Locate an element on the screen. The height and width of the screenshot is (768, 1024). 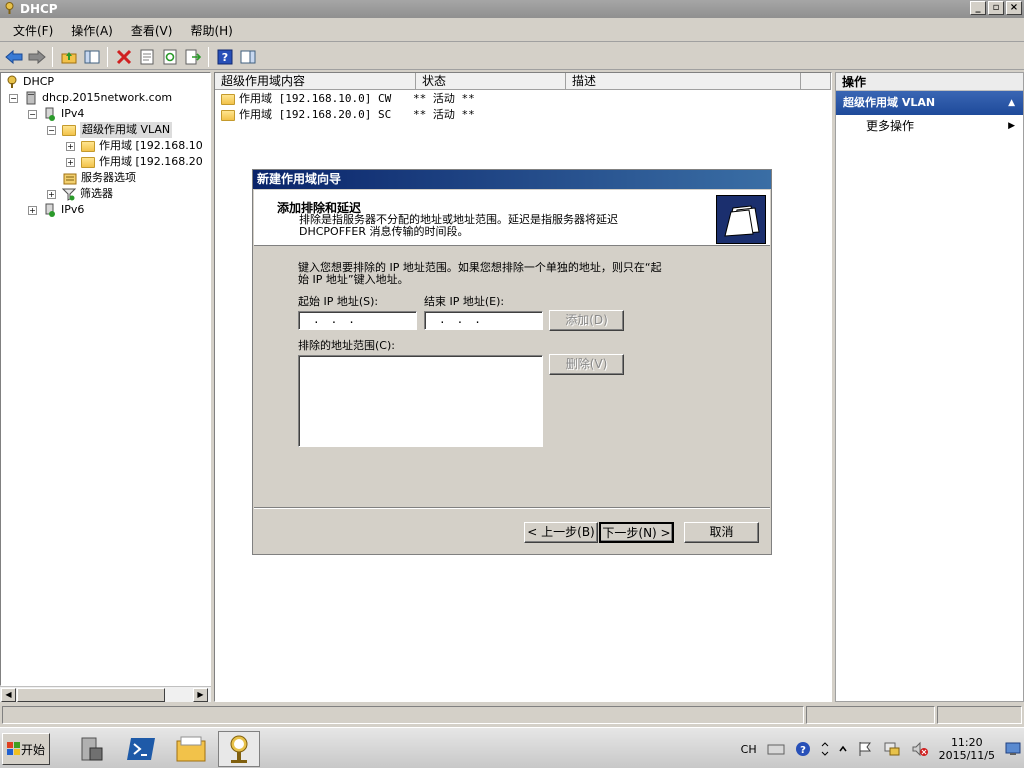
scroll-right-button: ▶ is located at coordinates (200, 695).